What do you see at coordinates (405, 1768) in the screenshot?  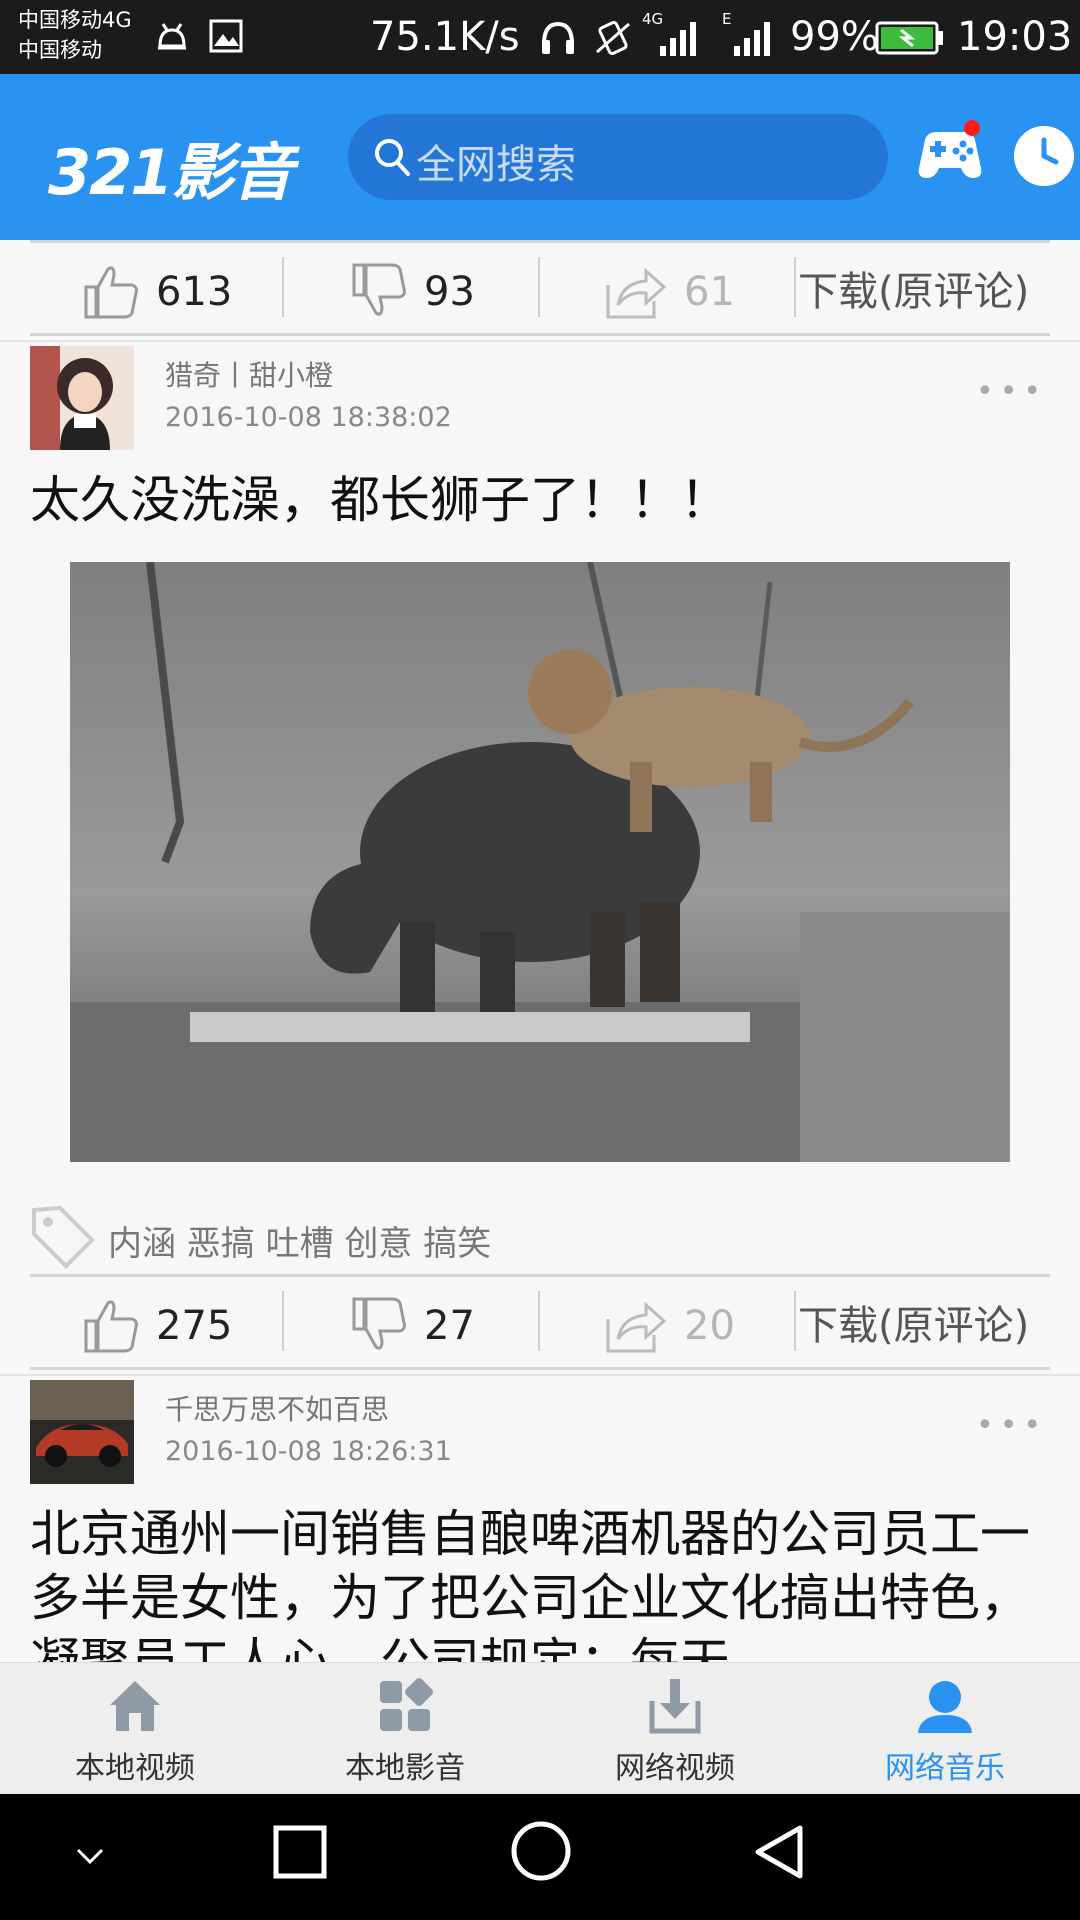 I see `tab-label: 本地影音` at bounding box center [405, 1768].